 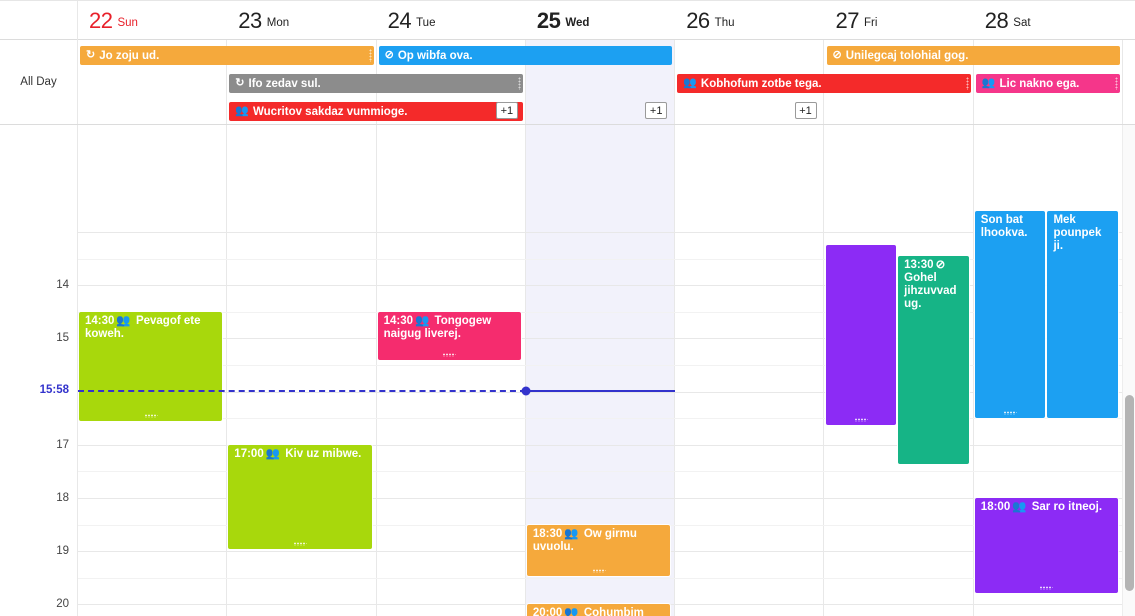 I want to click on day-header-sat: 28 Sat, so click(x=1048, y=20).